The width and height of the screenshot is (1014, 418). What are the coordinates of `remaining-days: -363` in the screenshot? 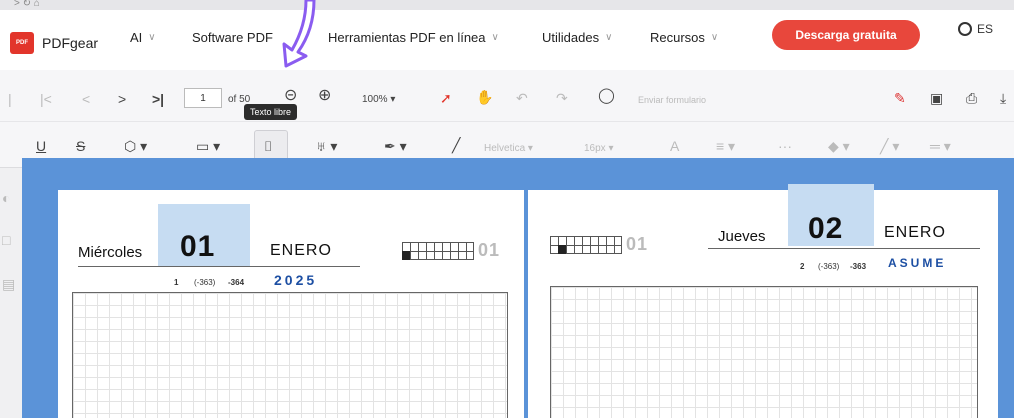 It's located at (858, 266).